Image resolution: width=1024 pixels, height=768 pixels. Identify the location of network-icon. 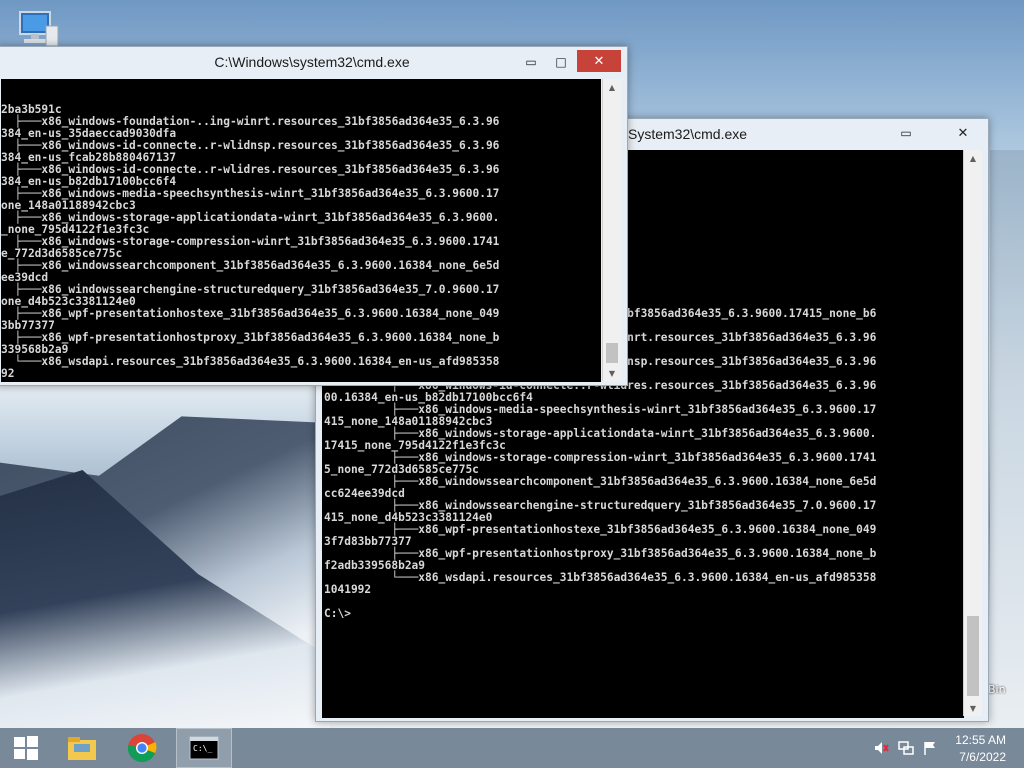
(906, 748).